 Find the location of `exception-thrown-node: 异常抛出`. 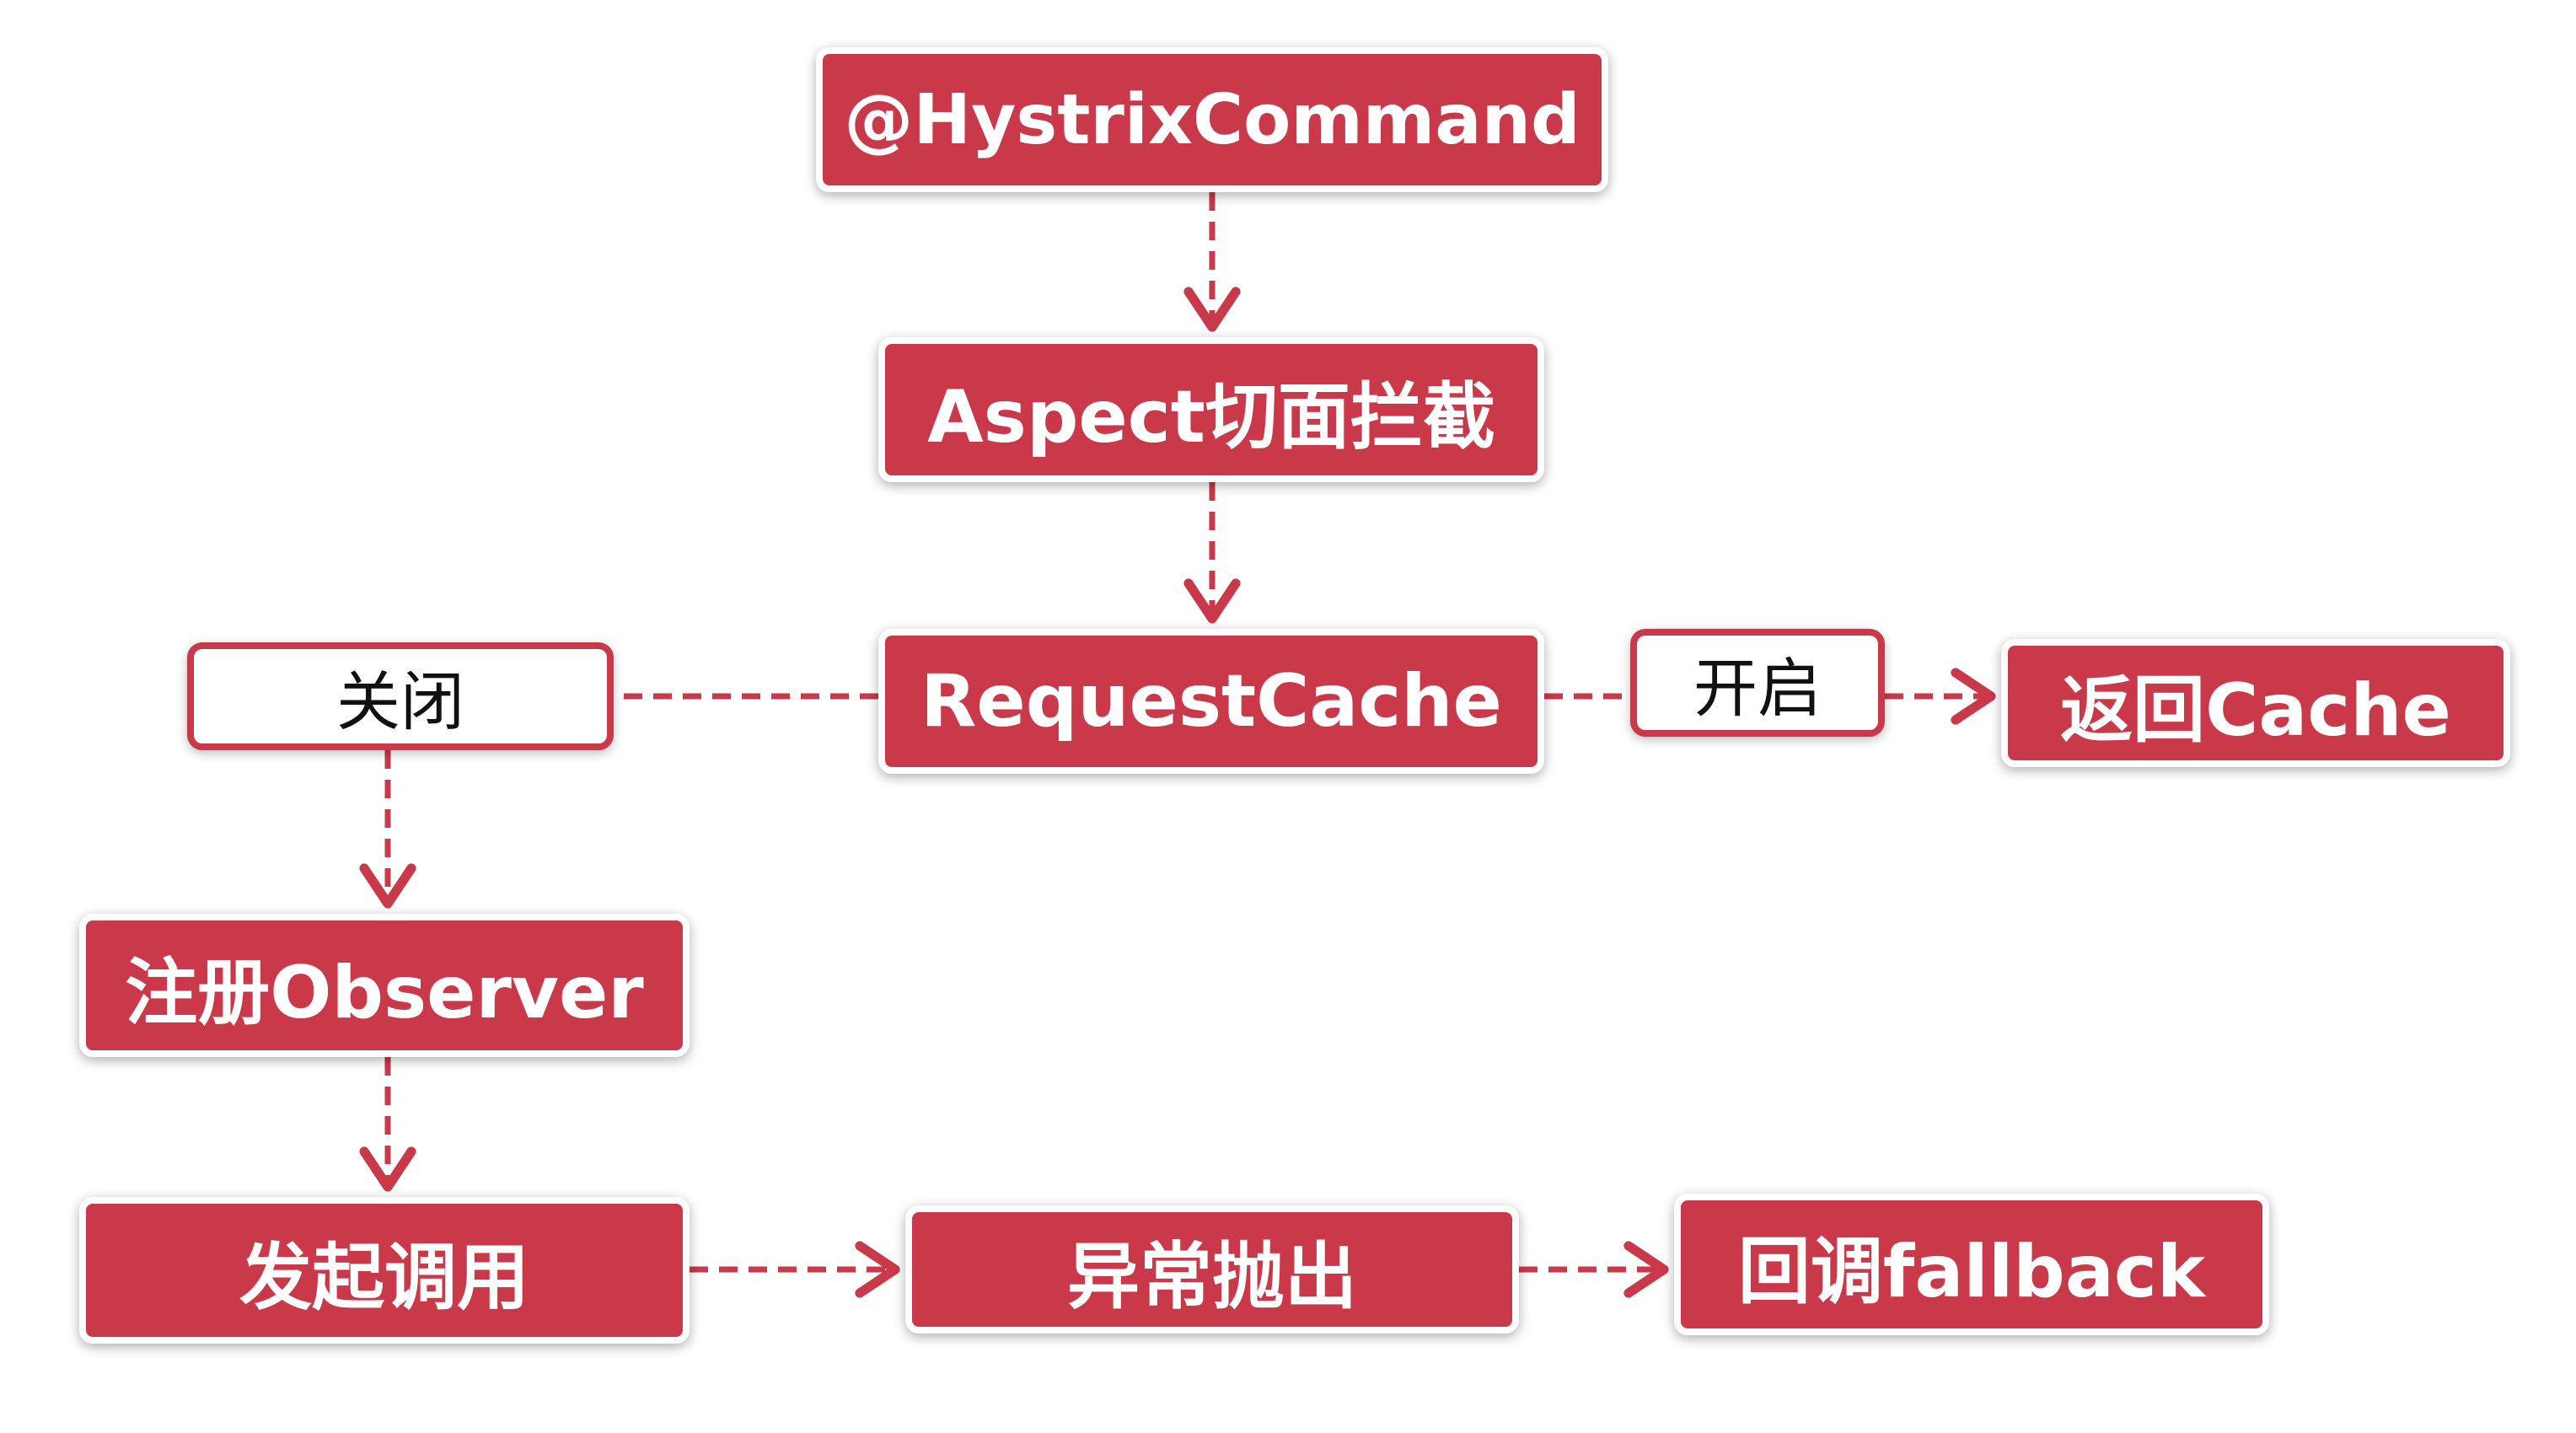

exception-thrown-node: 异常抛出 is located at coordinates (1212, 1269).